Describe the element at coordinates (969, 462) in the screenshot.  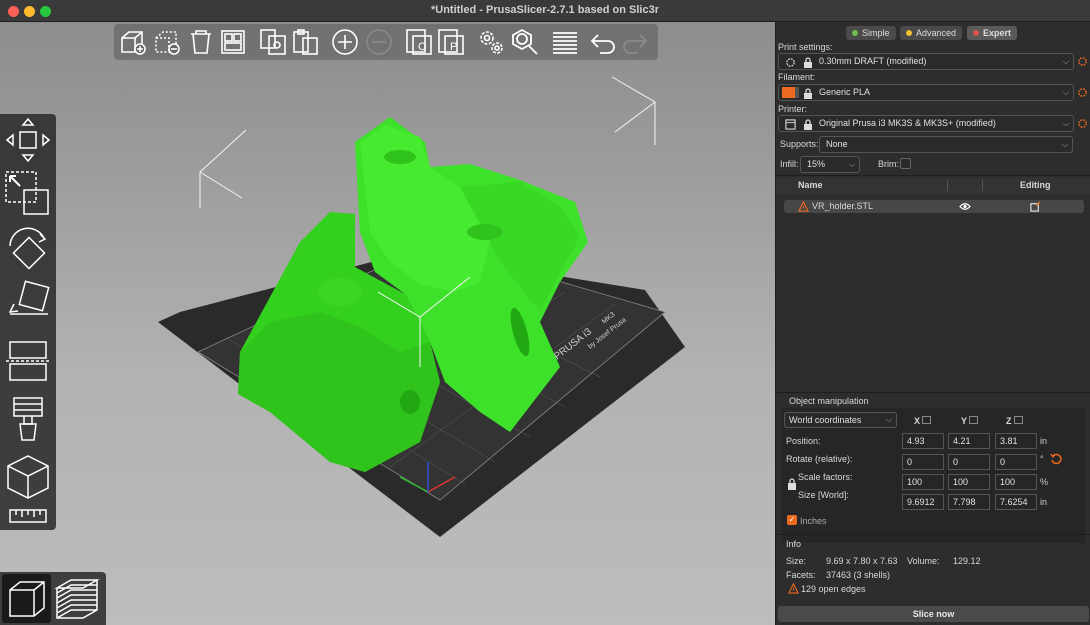
I see `rotate-y-input: 0` at that location.